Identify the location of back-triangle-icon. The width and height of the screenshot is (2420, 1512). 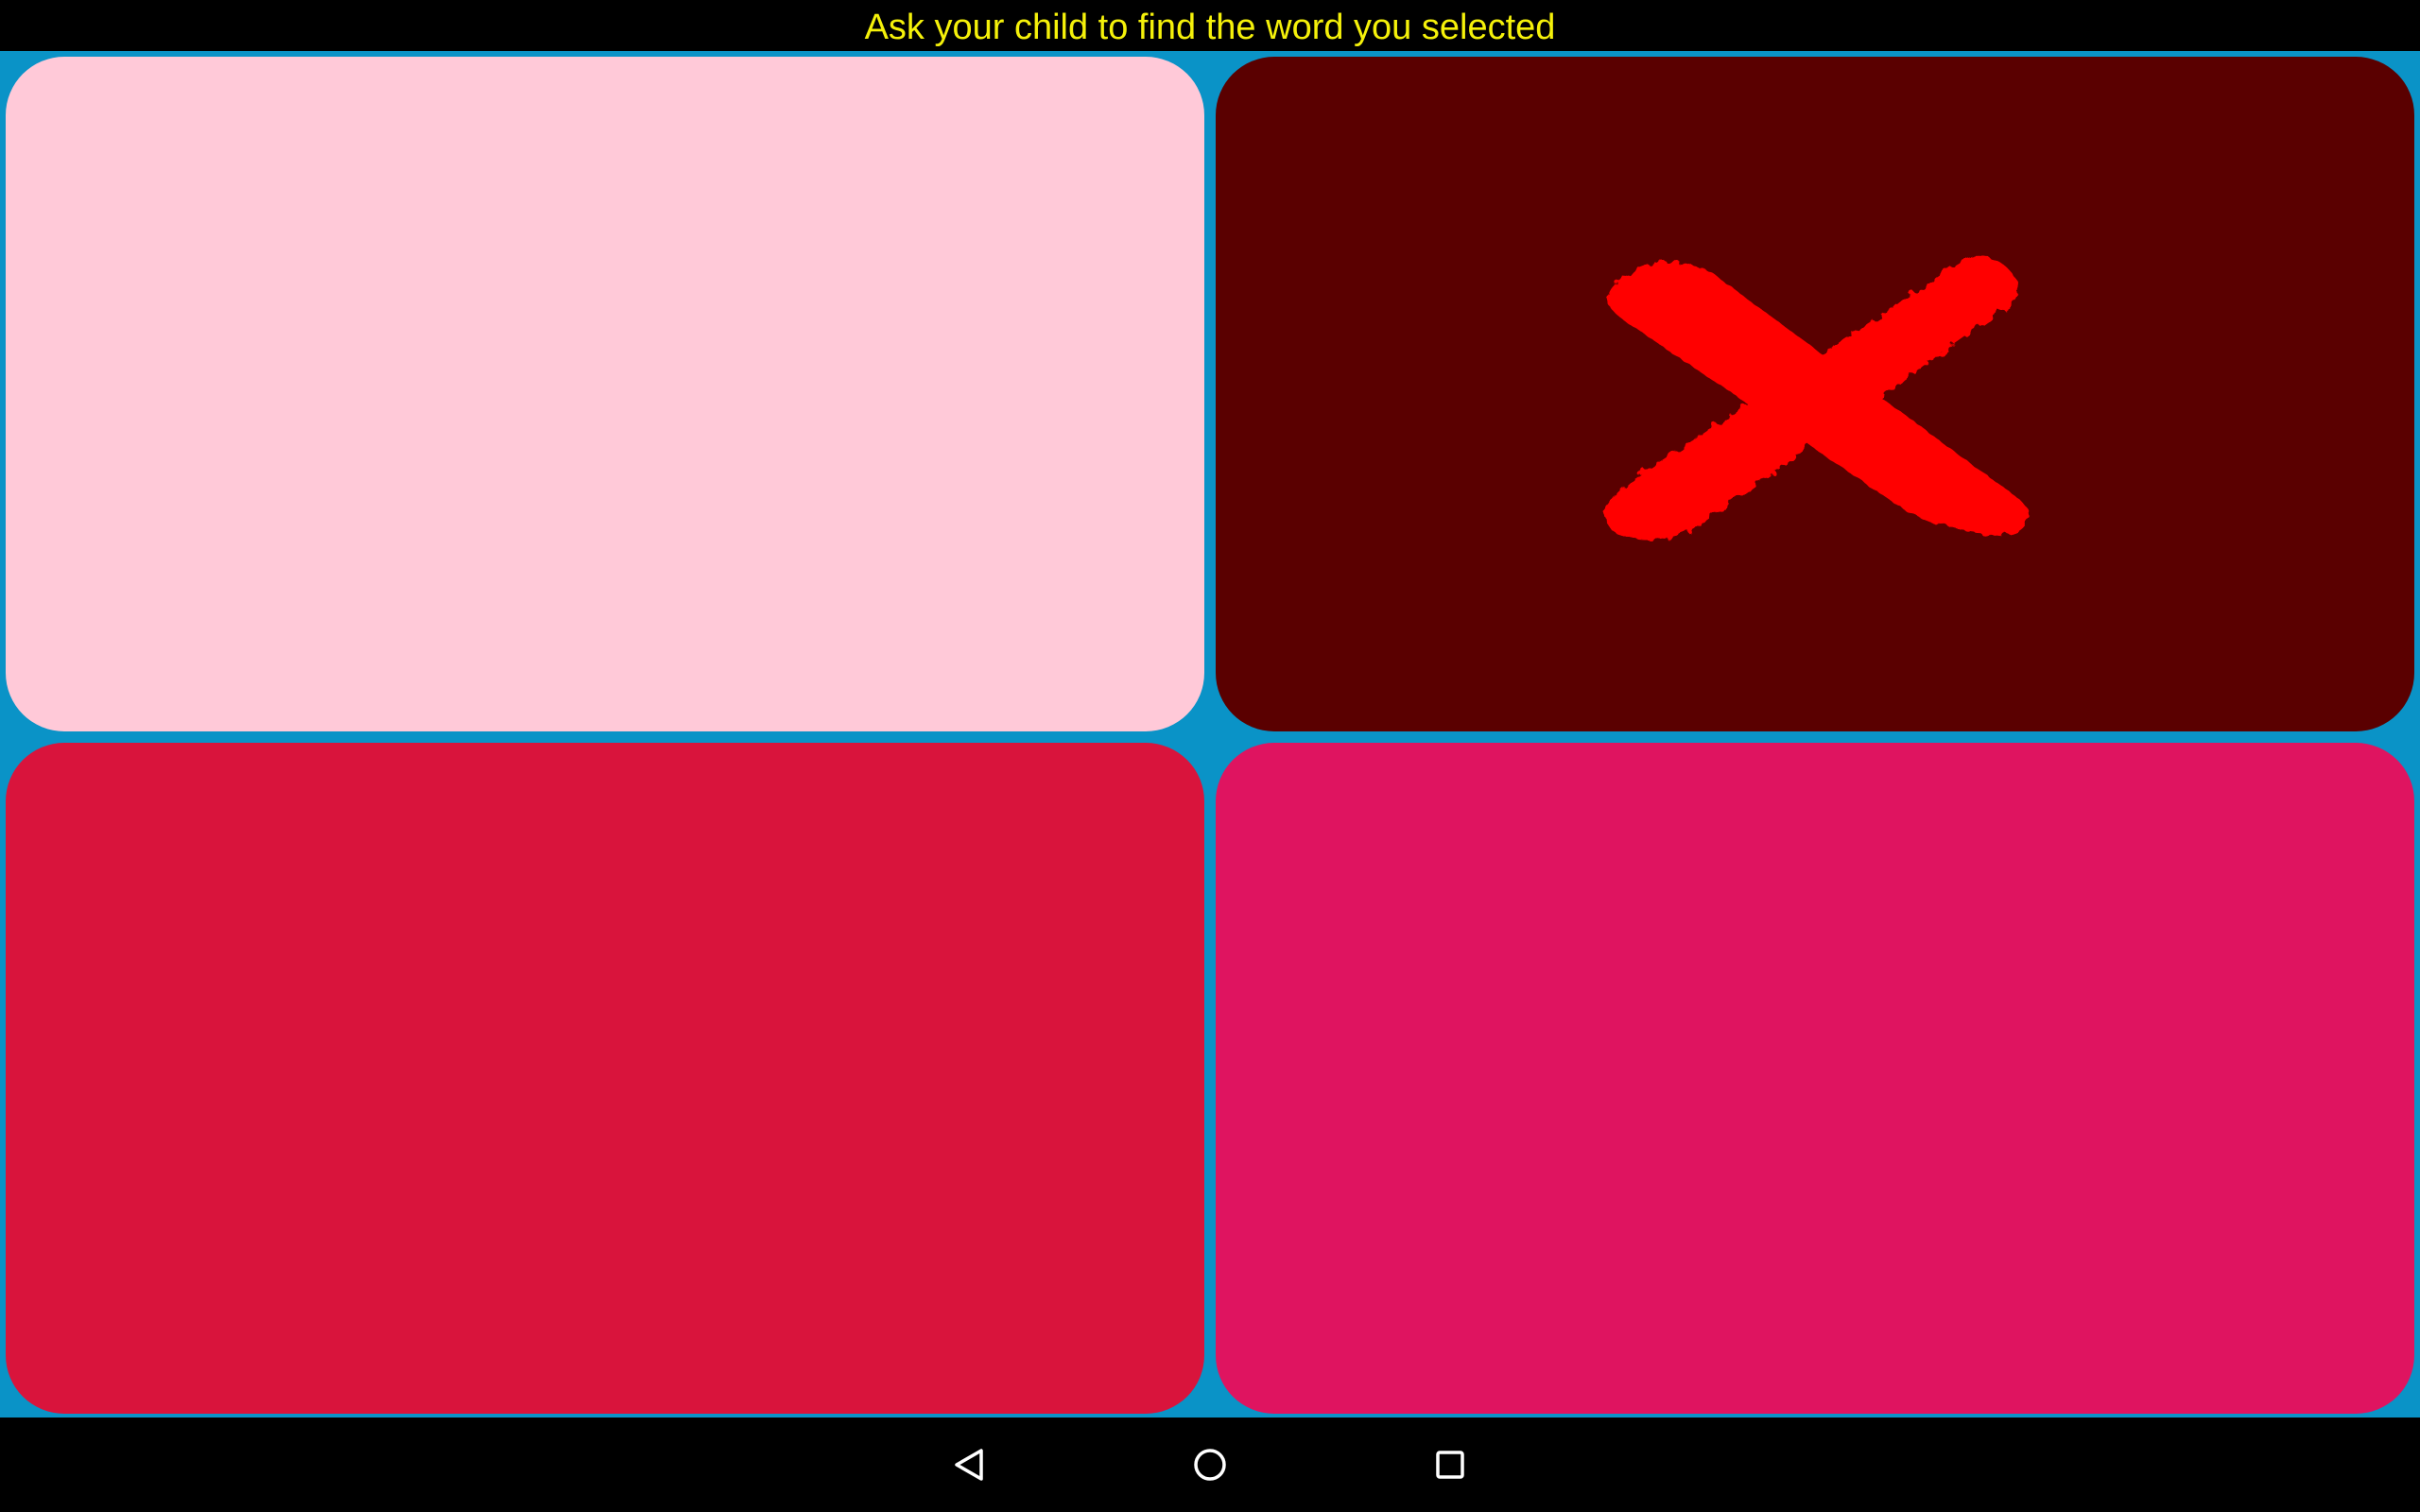
(969, 1465).